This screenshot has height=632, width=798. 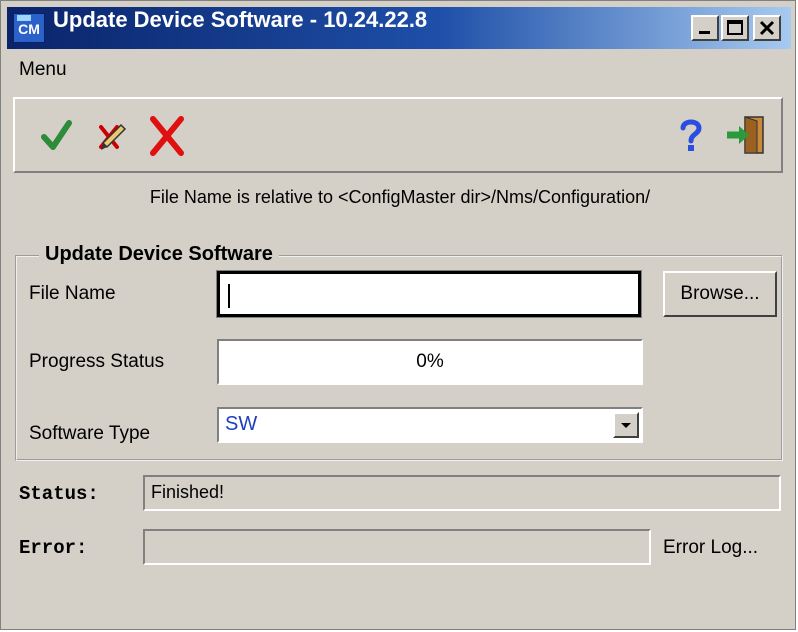 What do you see at coordinates (72, 293) in the screenshot?
I see `file-name-label: File Name` at bounding box center [72, 293].